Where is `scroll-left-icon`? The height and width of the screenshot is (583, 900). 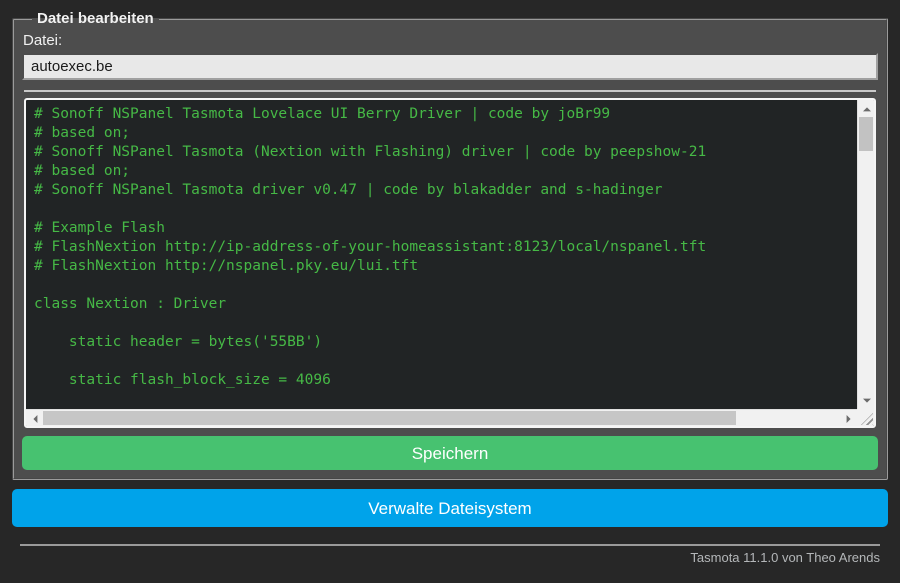 scroll-left-icon is located at coordinates (34, 418).